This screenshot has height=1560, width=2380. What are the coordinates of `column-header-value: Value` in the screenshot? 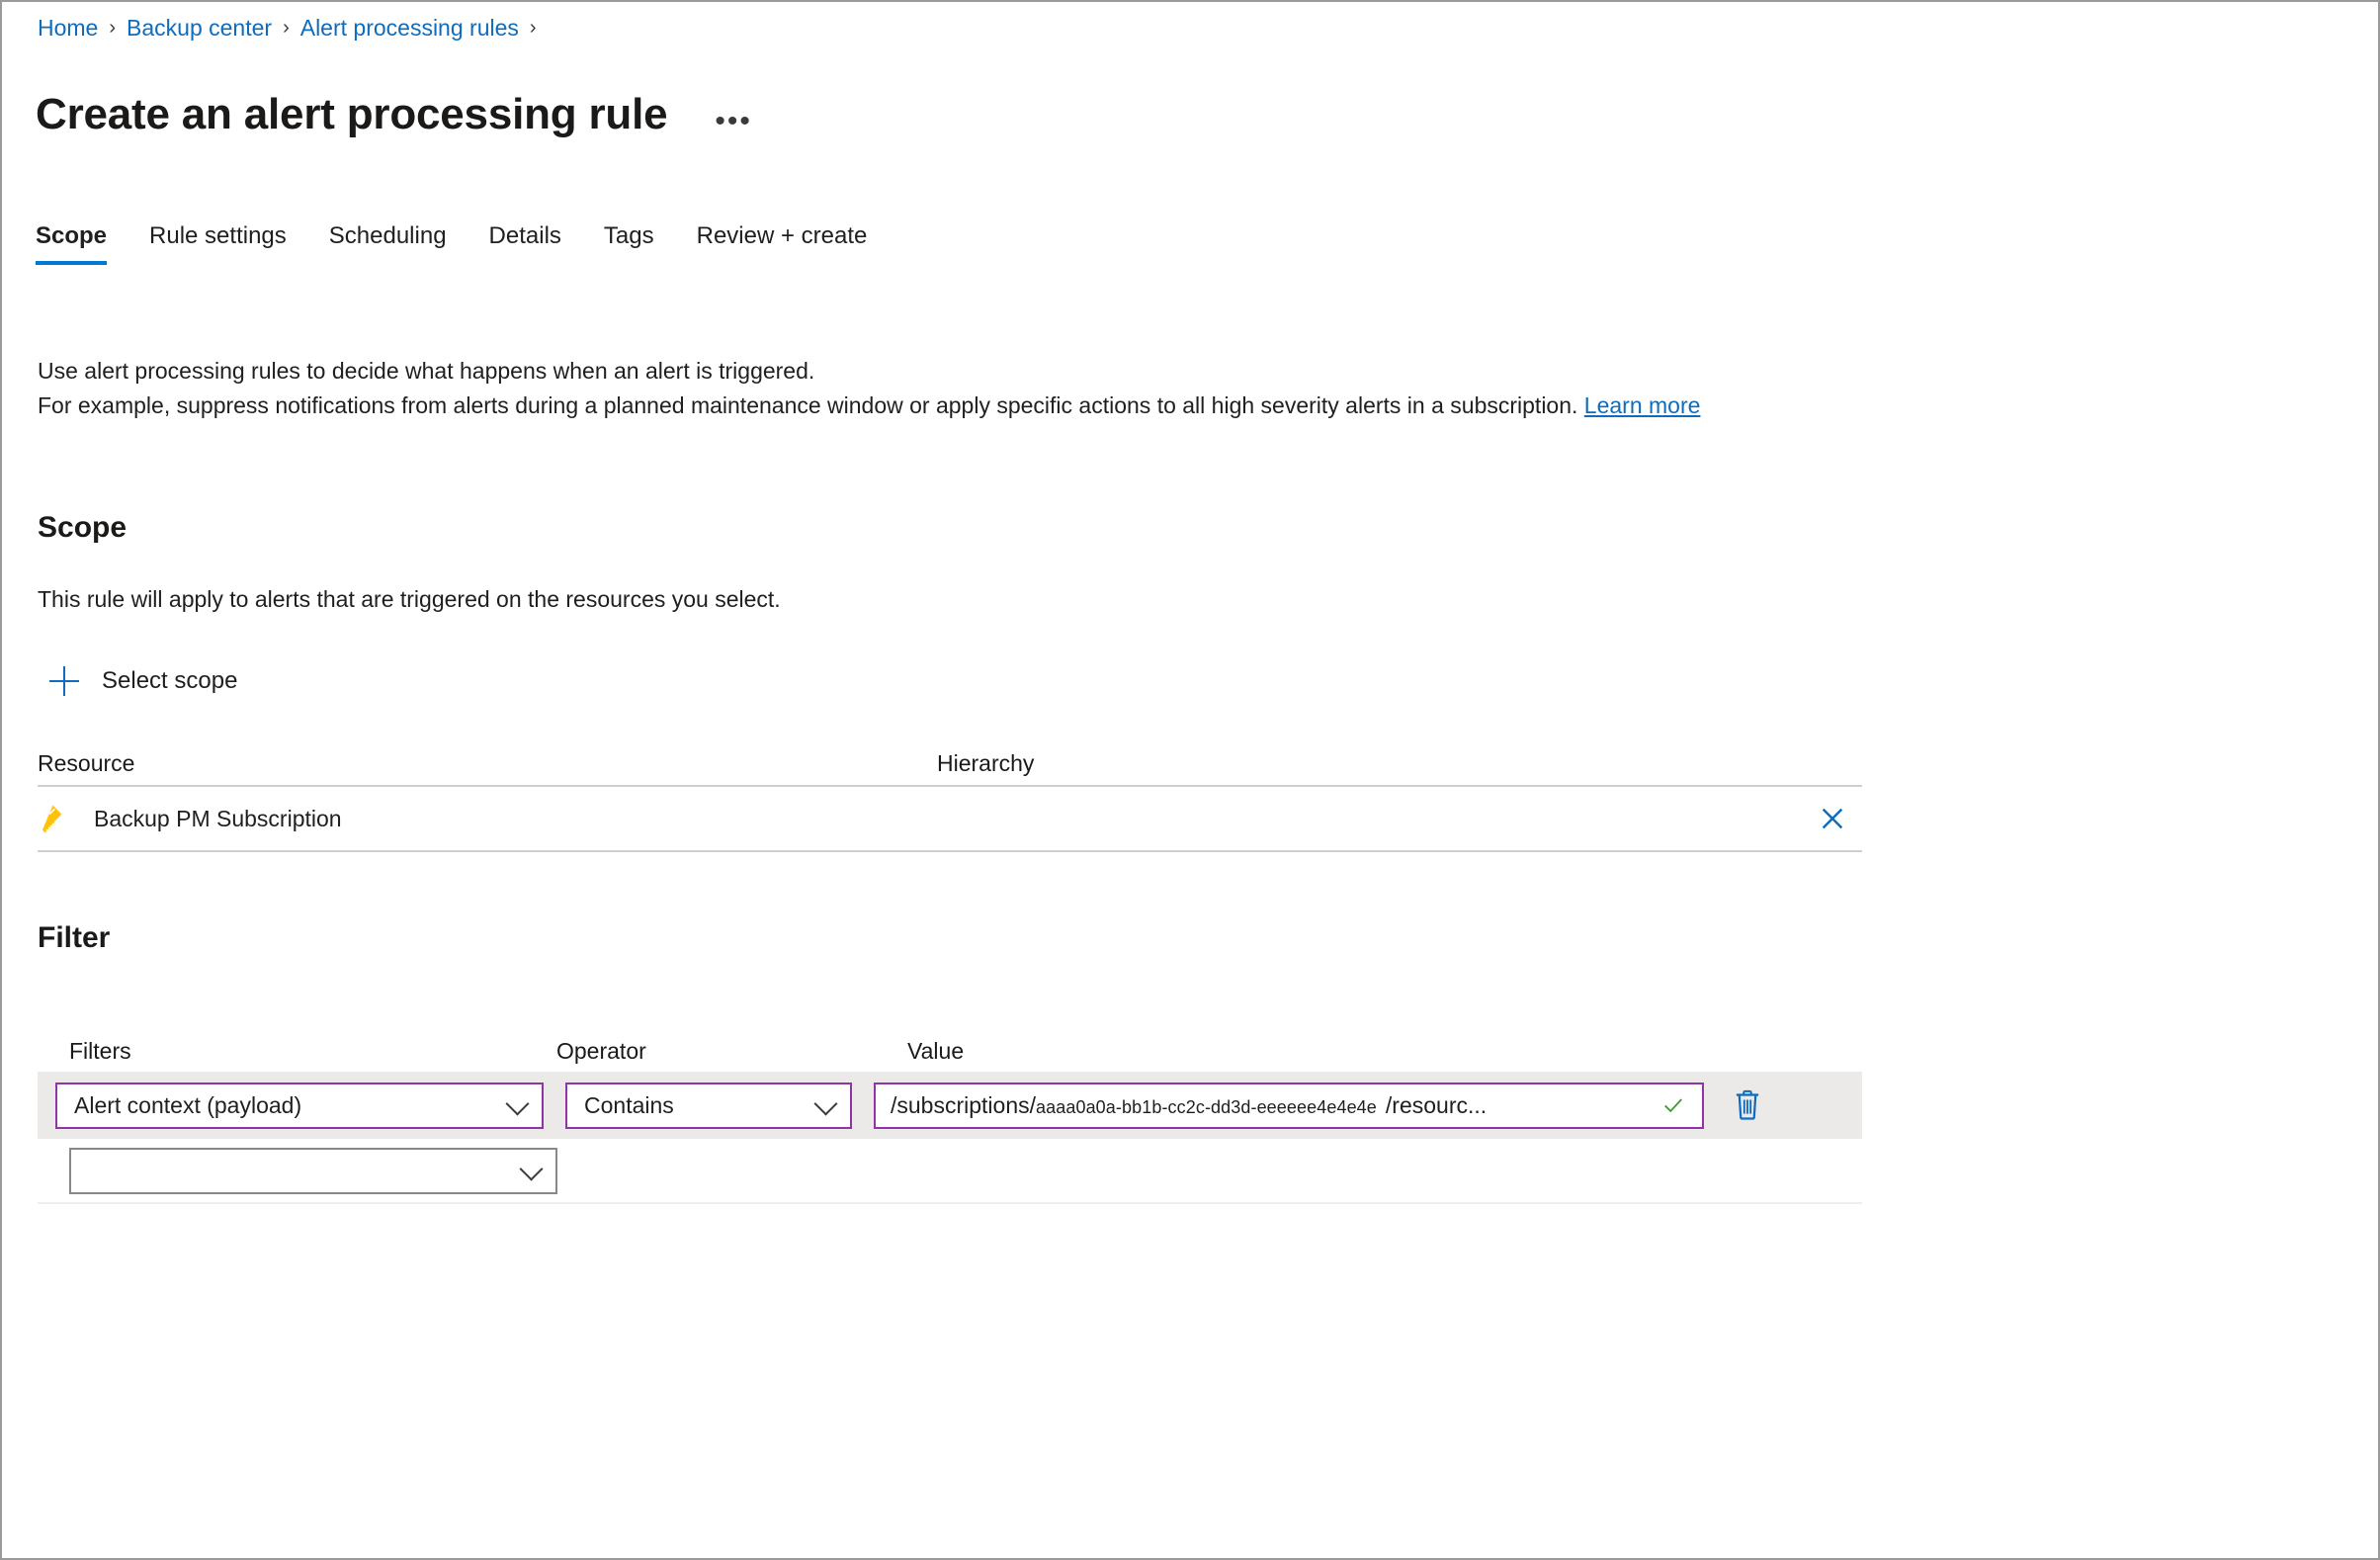 It's located at (936, 1050).